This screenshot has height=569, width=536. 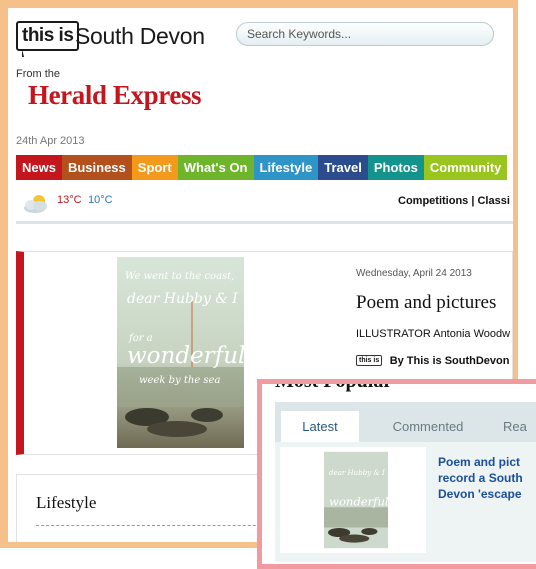 What do you see at coordinates (395, 167) in the screenshot?
I see `nav-item-photos: Photos` at bounding box center [395, 167].